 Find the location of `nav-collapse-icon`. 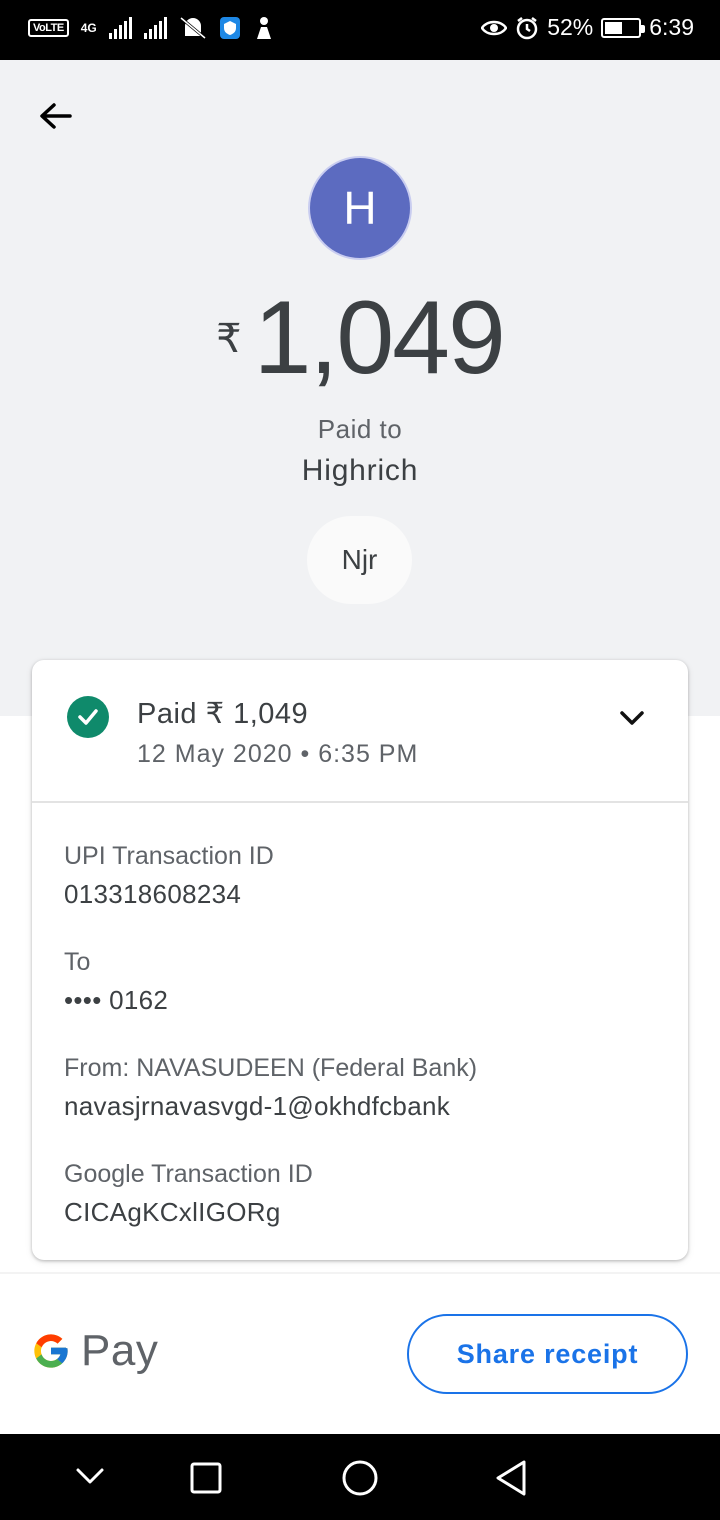

nav-collapse-icon is located at coordinates (90, 1477).